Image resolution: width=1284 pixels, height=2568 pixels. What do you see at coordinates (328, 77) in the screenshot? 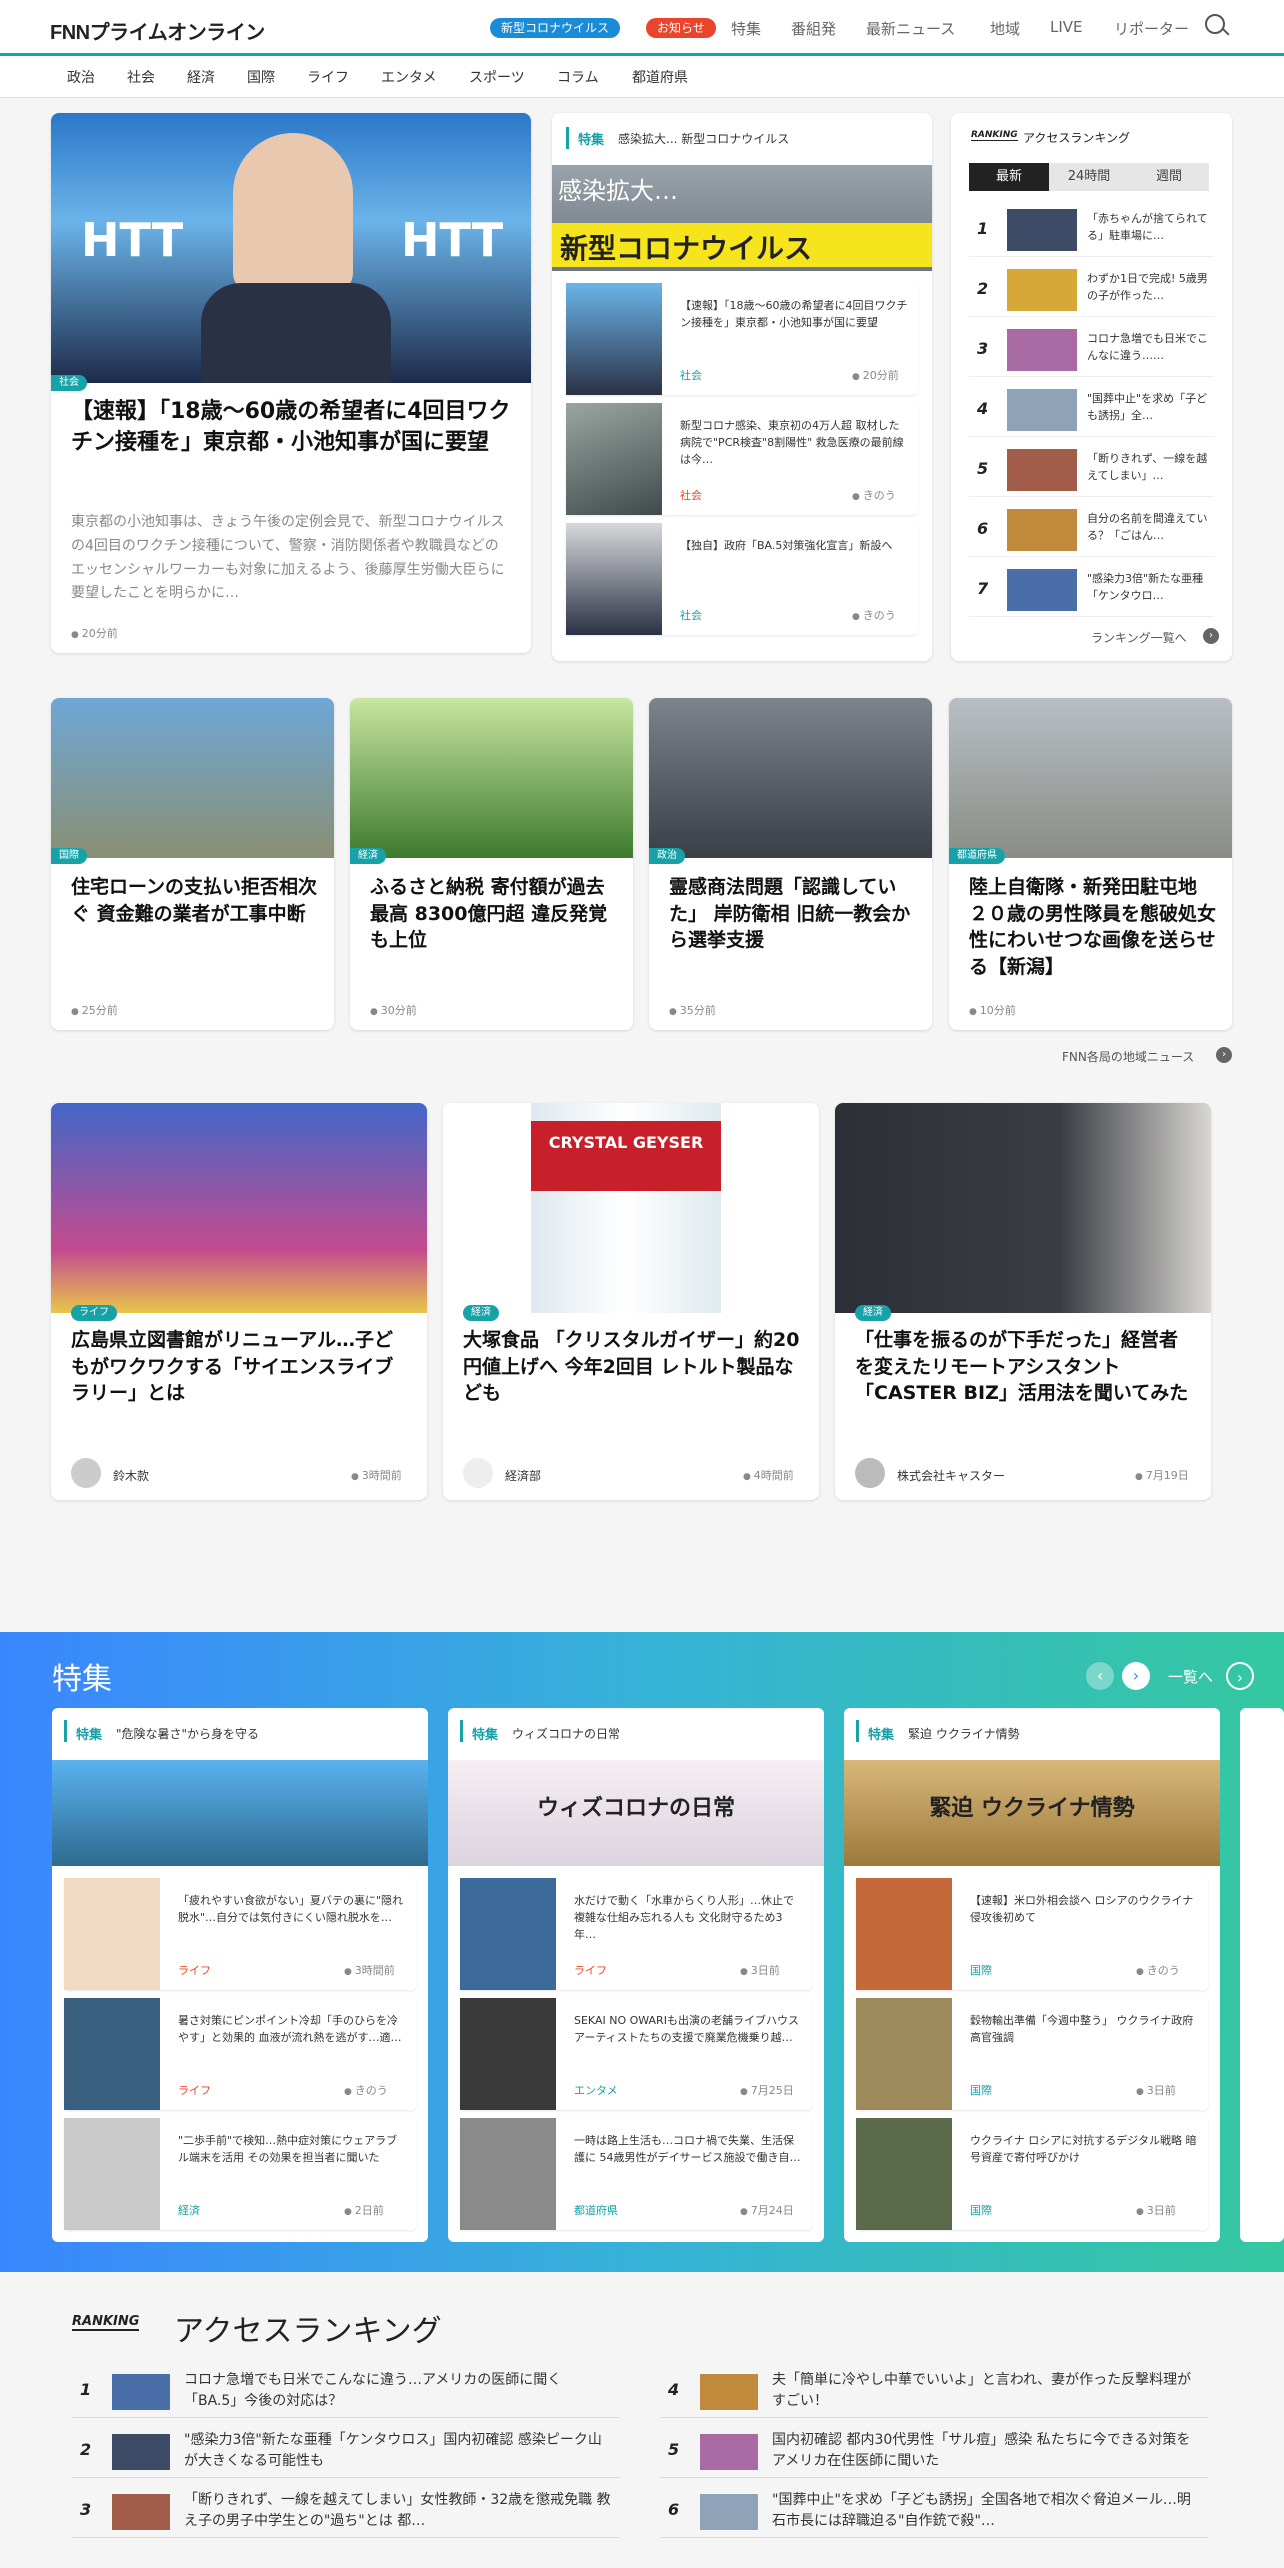
I see `category-life: ライフ` at bounding box center [328, 77].